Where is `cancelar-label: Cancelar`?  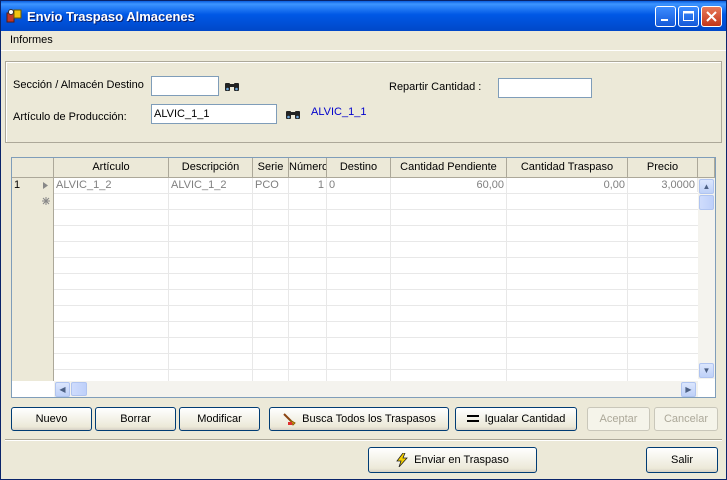 cancelar-label: Cancelar is located at coordinates (686, 419).